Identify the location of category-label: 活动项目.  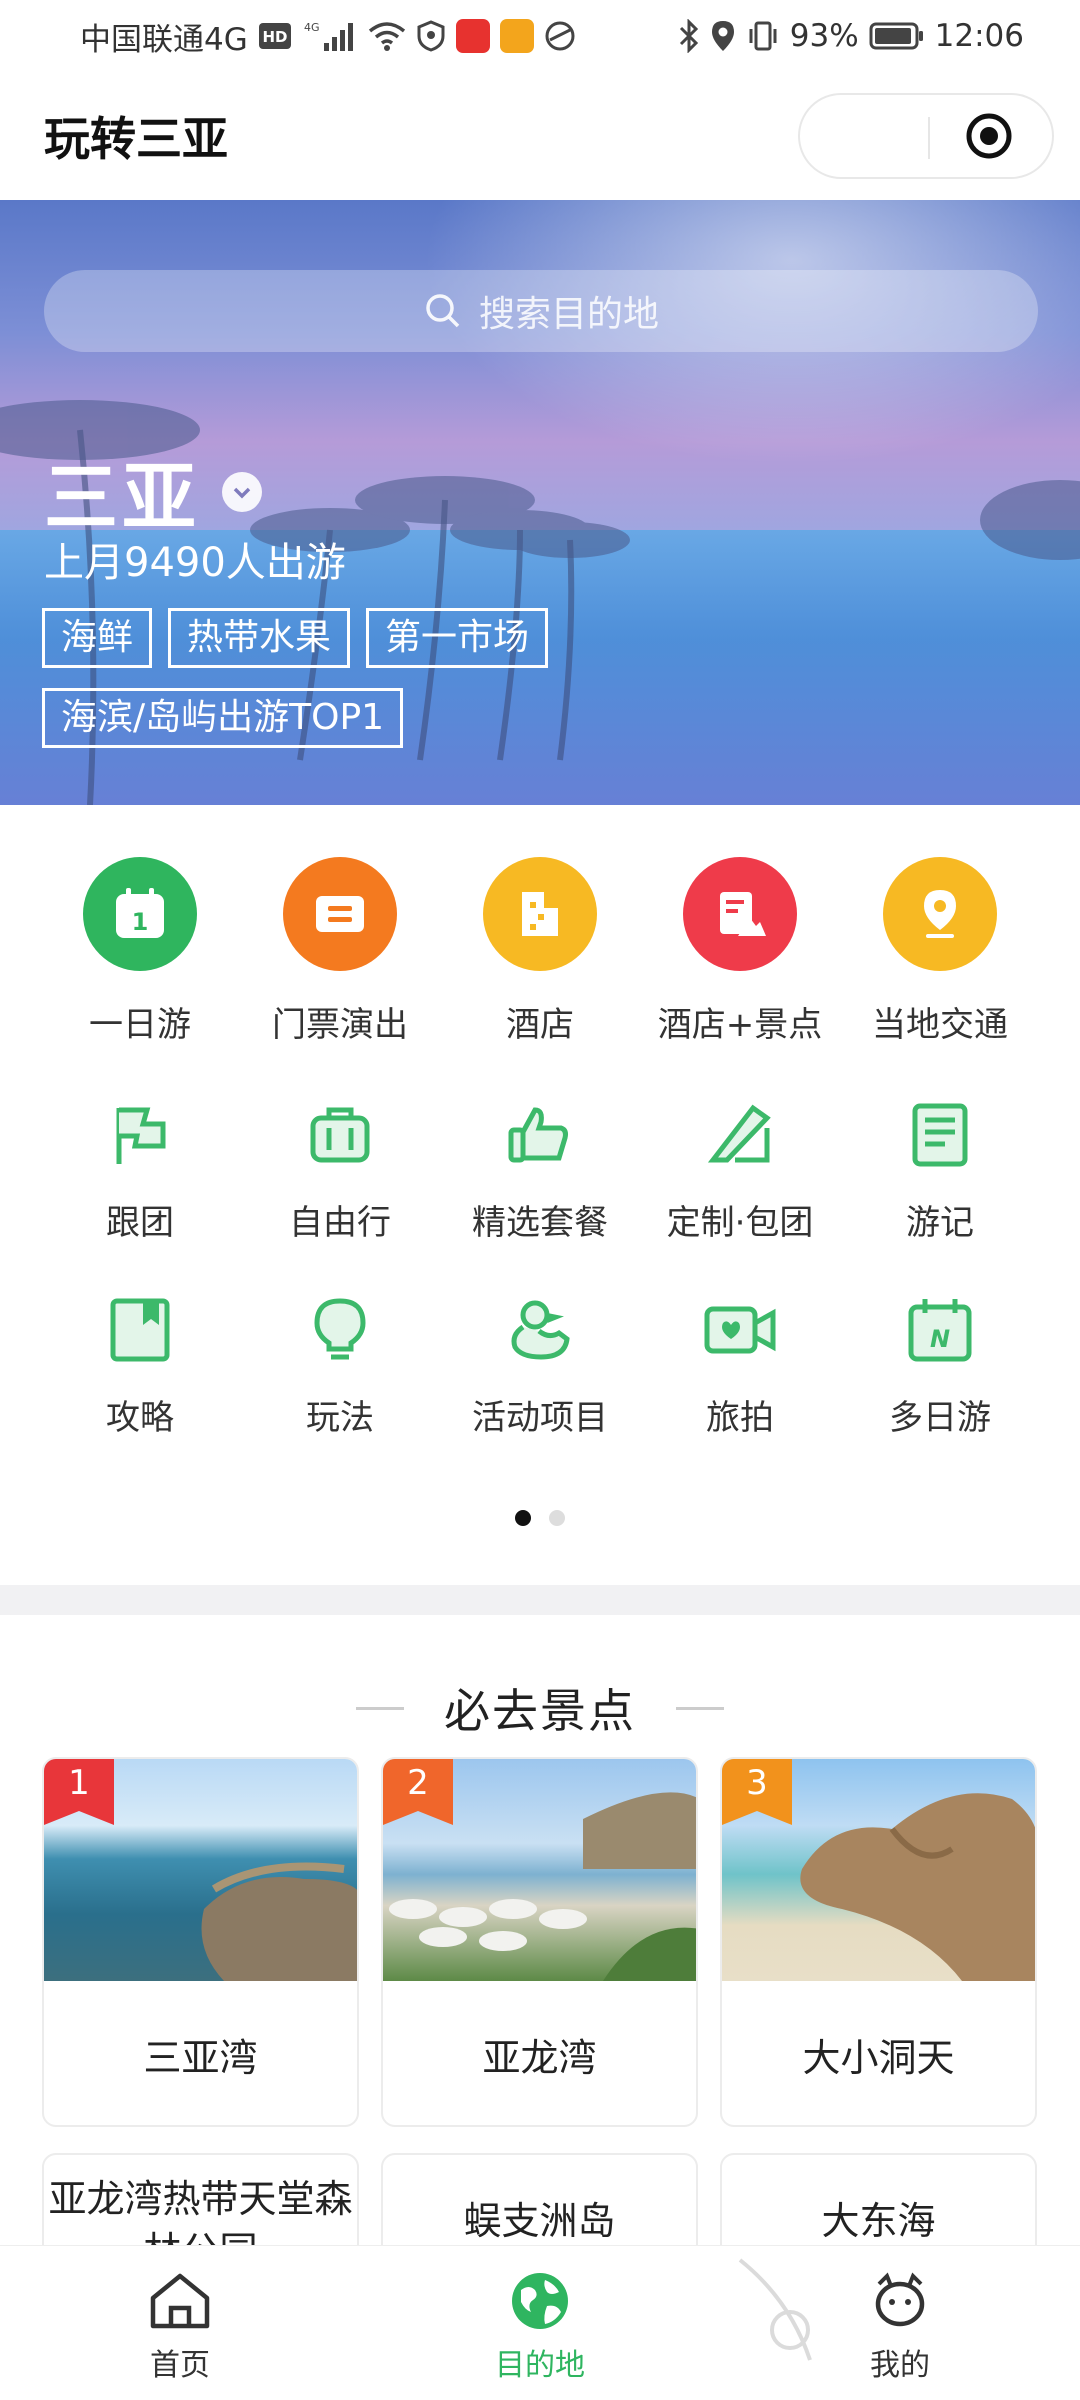
(540, 1418).